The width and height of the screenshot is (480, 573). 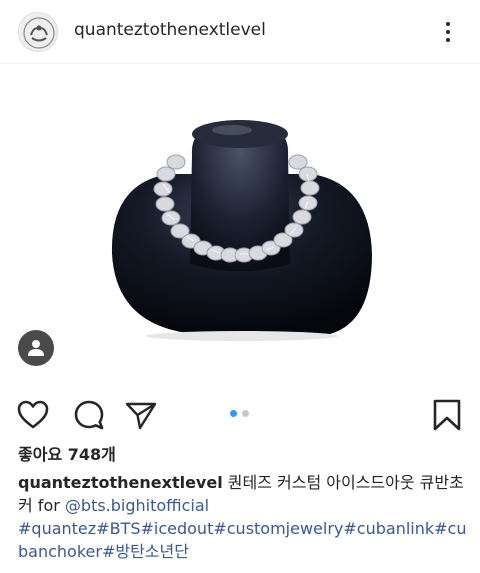 I want to click on hashtag-link: #icedout, so click(x=176, y=528).